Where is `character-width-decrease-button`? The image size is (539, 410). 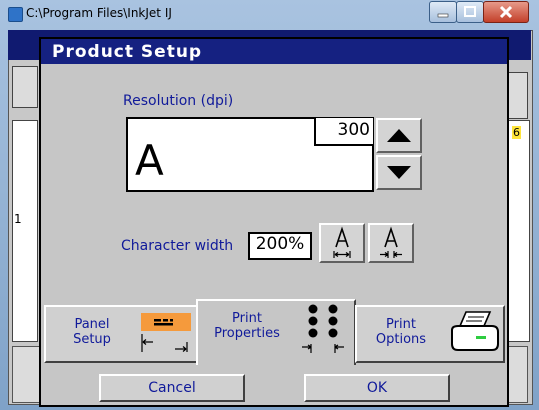 character-width-decrease-button is located at coordinates (391, 243).